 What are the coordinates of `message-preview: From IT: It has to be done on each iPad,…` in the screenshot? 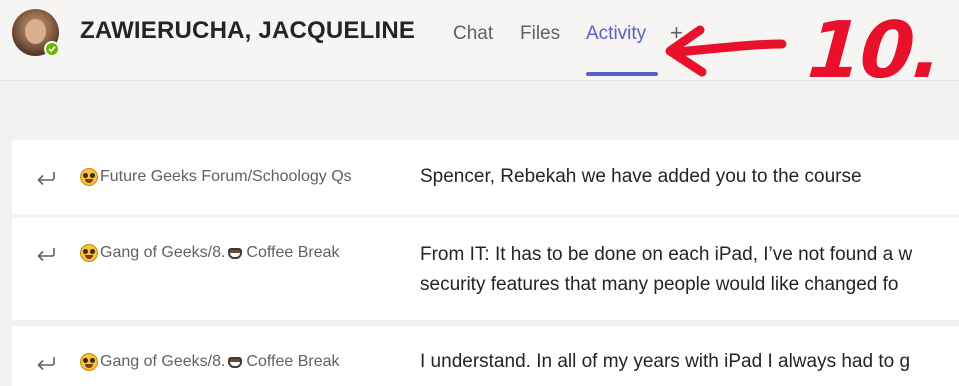 It's located at (666, 270).